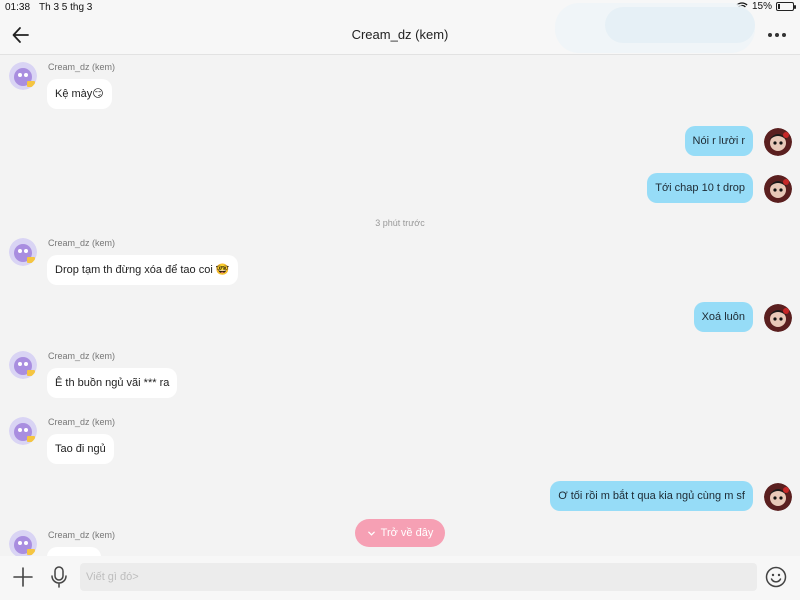  What do you see at coordinates (786, 6) in the screenshot?
I see `battery-icon` at bounding box center [786, 6].